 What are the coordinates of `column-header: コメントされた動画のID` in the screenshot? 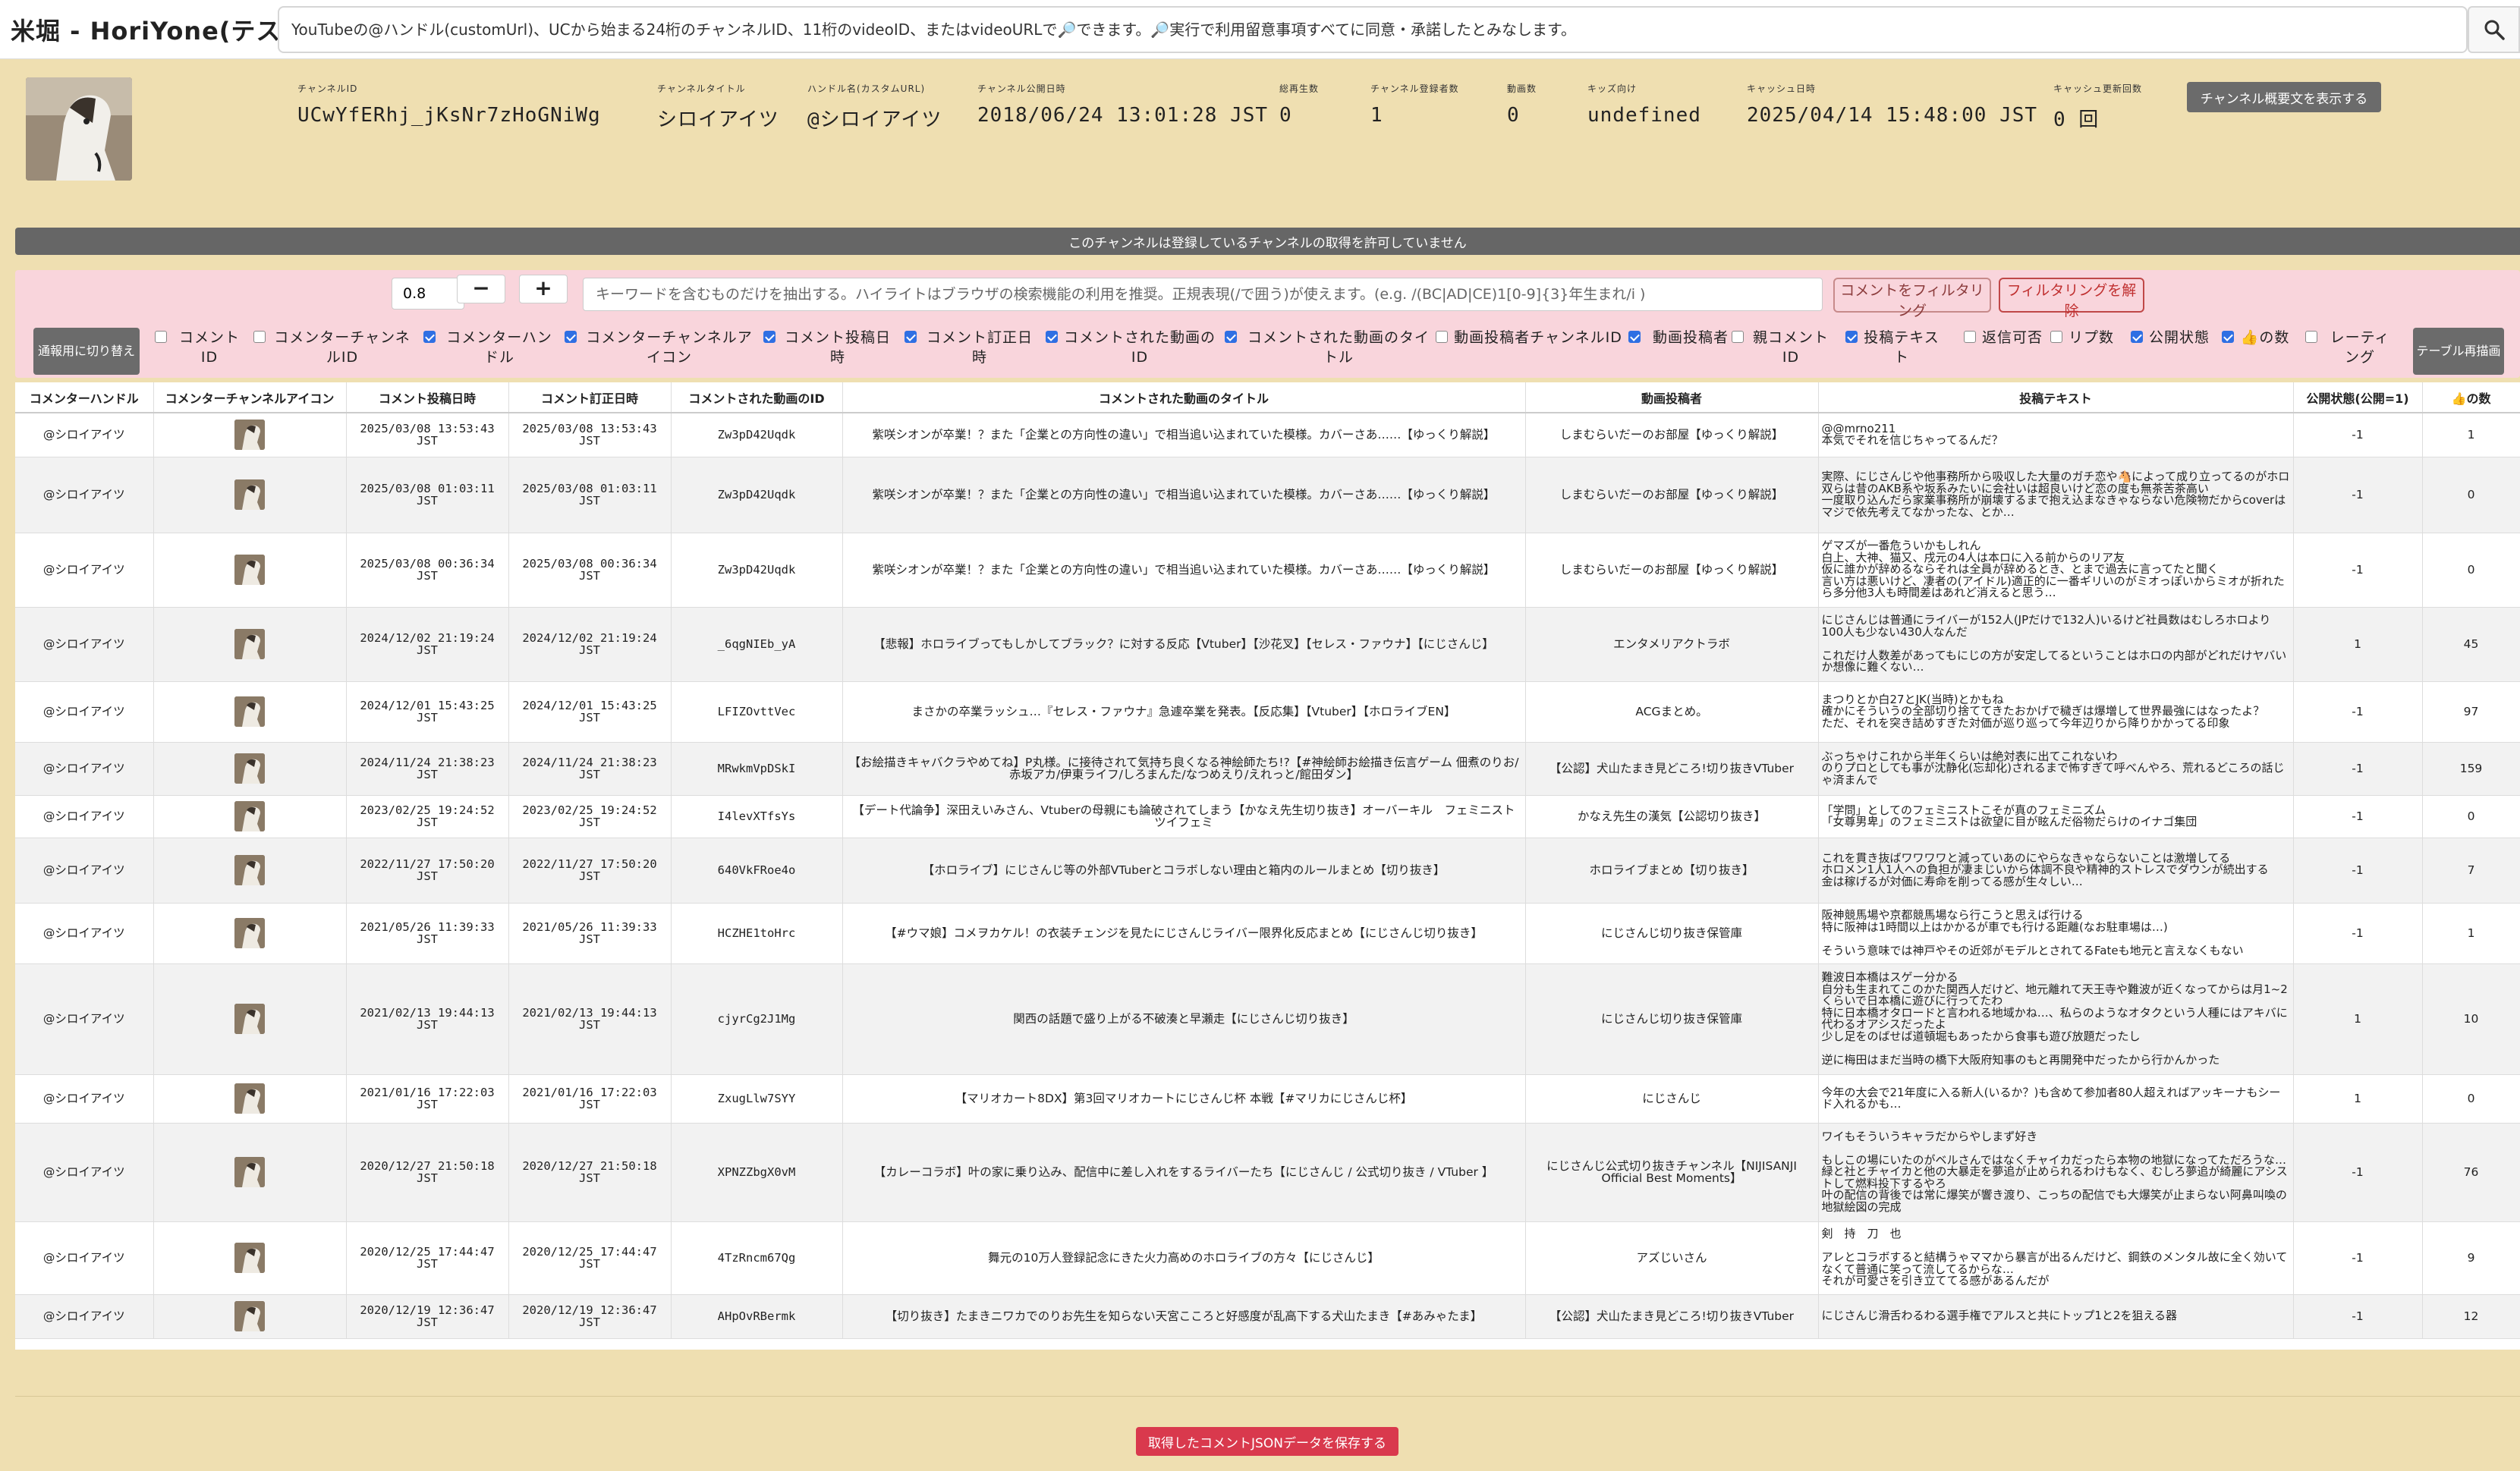 It's located at (757, 397).